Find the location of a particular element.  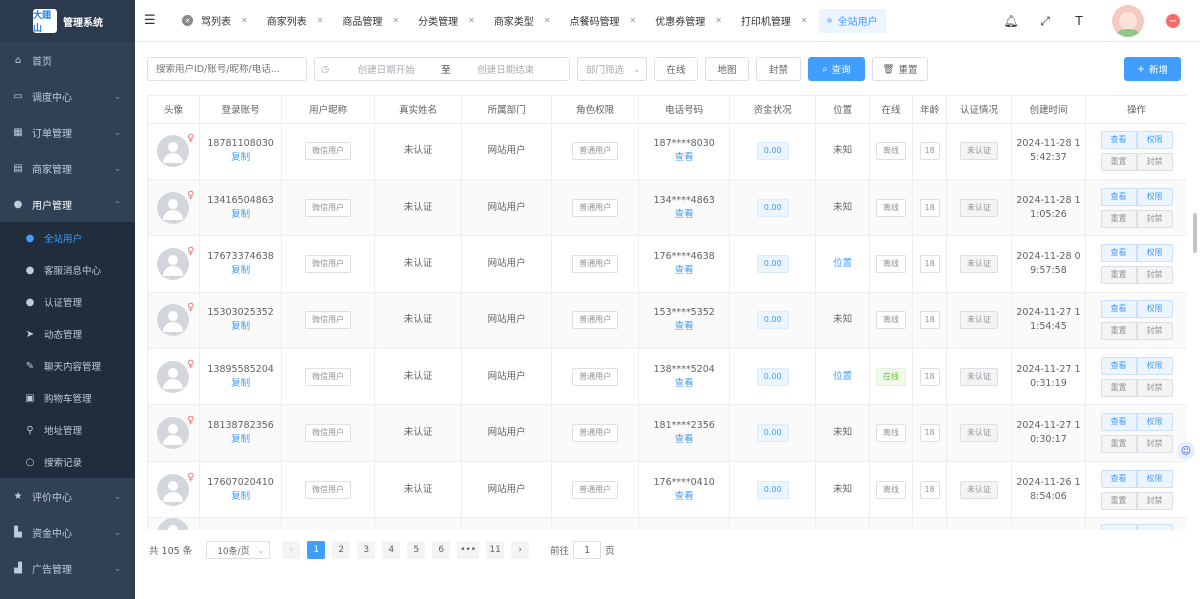

online-button: 在线 is located at coordinates (676, 69).